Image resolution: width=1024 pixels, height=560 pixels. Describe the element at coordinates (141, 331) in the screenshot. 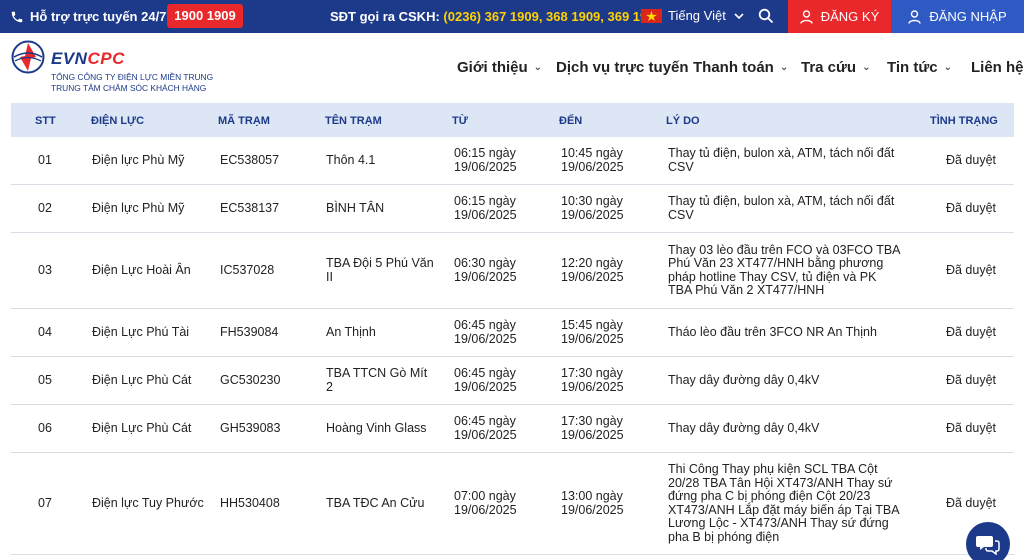

I see `cell-dien-luc: Điện Lực Phú Tài` at that location.